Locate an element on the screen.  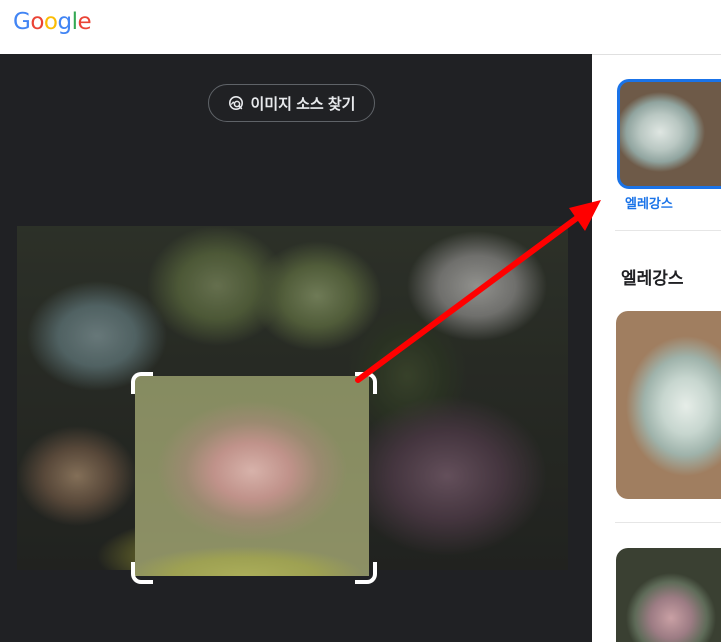
logo-letter-e: e is located at coordinates (84, 22).